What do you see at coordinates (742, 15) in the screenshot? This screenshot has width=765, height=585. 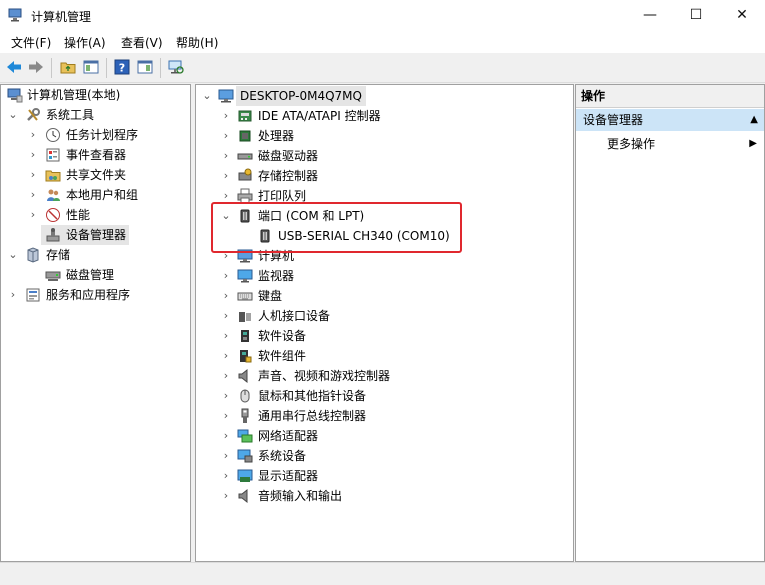 I see `close-button: ✕` at bounding box center [742, 15].